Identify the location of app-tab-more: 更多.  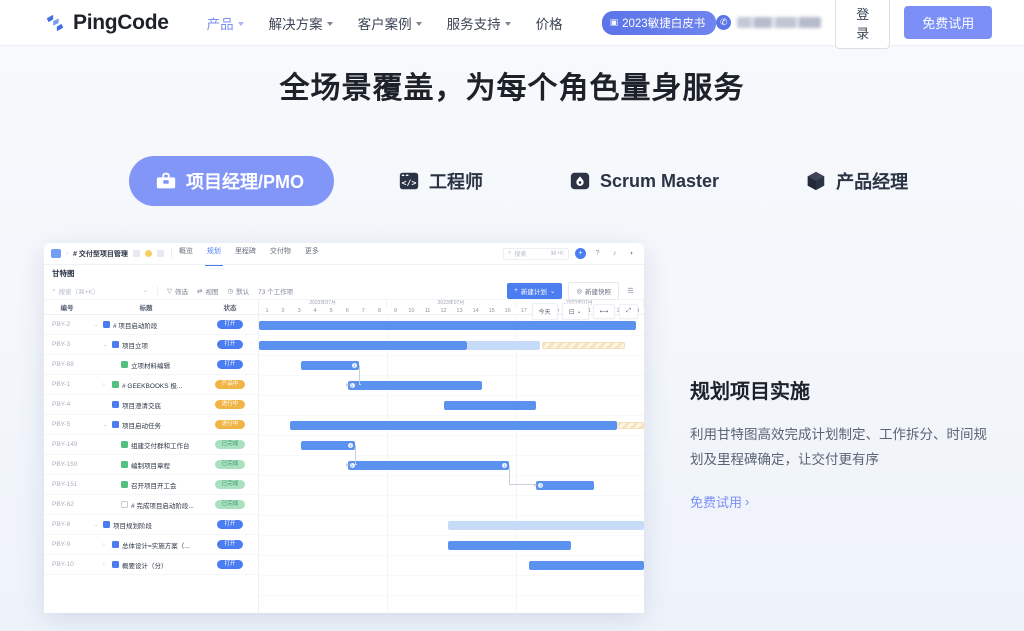
(312, 253).